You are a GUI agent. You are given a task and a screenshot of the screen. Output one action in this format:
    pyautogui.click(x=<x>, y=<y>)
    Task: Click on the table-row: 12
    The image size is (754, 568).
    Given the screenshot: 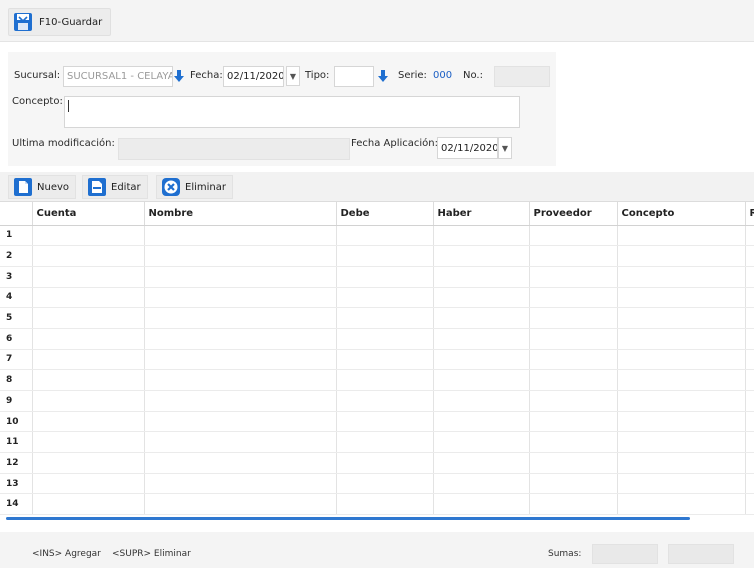 What is the action you would take?
    pyautogui.click(x=377, y=463)
    